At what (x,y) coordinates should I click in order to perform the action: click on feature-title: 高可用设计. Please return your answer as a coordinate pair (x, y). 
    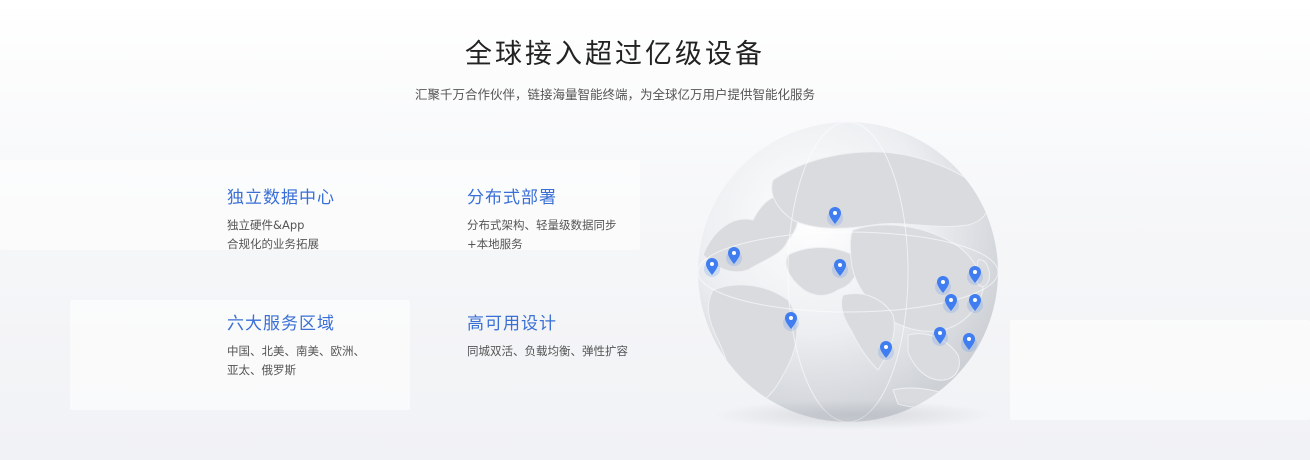
    Looking at the image, I should click on (512, 324).